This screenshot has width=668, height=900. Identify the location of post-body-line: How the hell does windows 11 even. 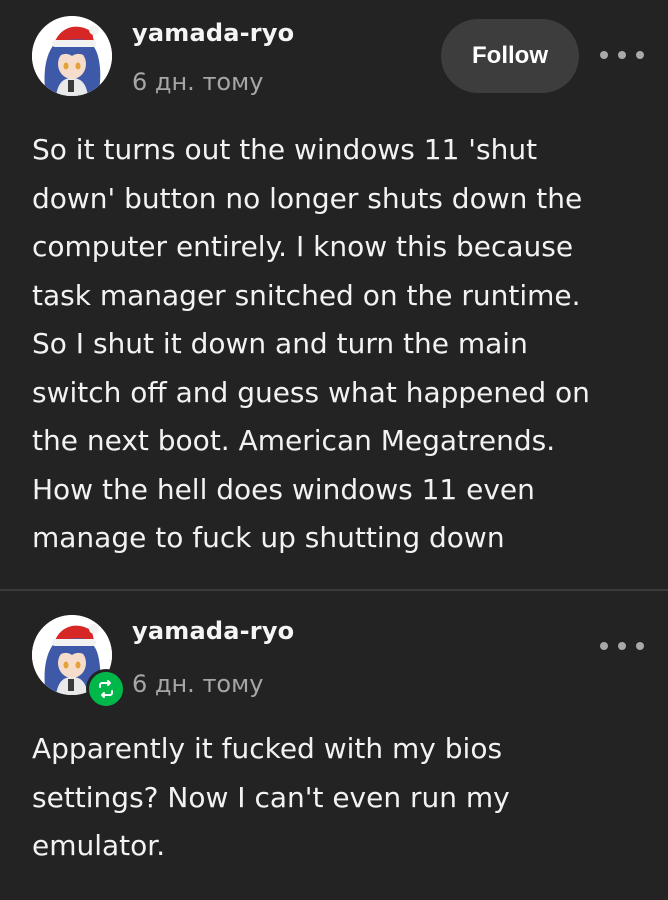
(283, 489).